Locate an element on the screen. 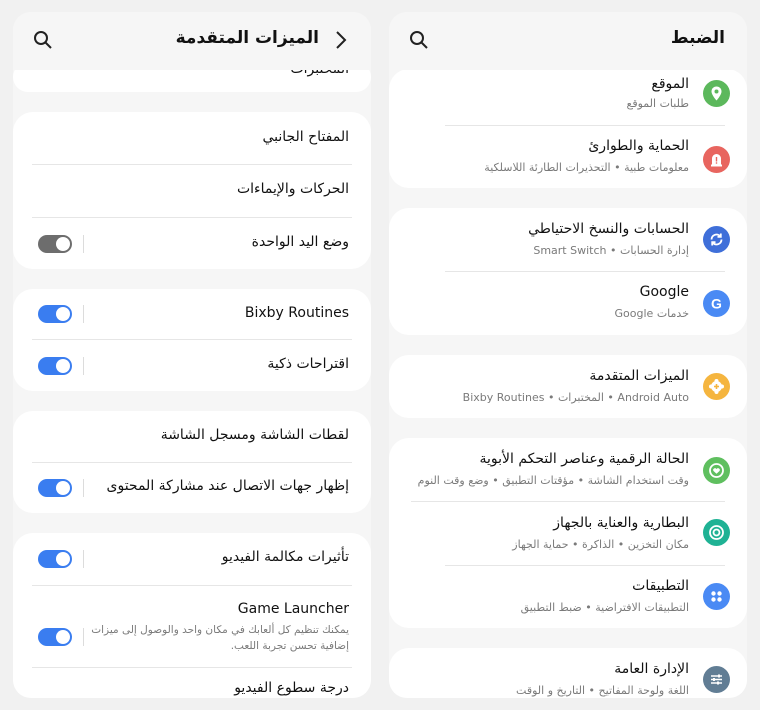 The image size is (760, 710). settings-item-title: البطارية والعناية بالجهاز is located at coordinates (621, 523).